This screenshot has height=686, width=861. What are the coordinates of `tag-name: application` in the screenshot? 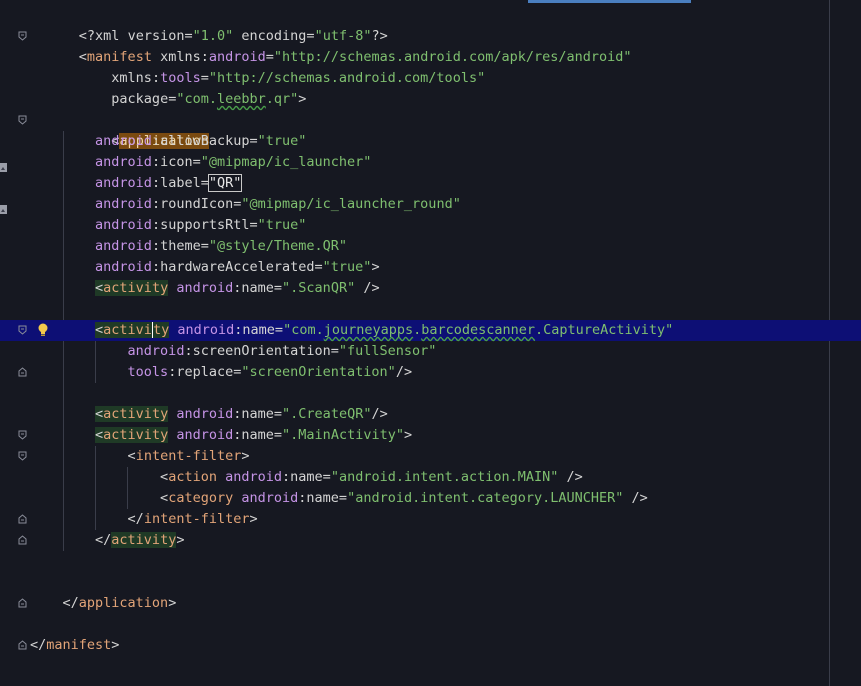 It's located at (123, 603).